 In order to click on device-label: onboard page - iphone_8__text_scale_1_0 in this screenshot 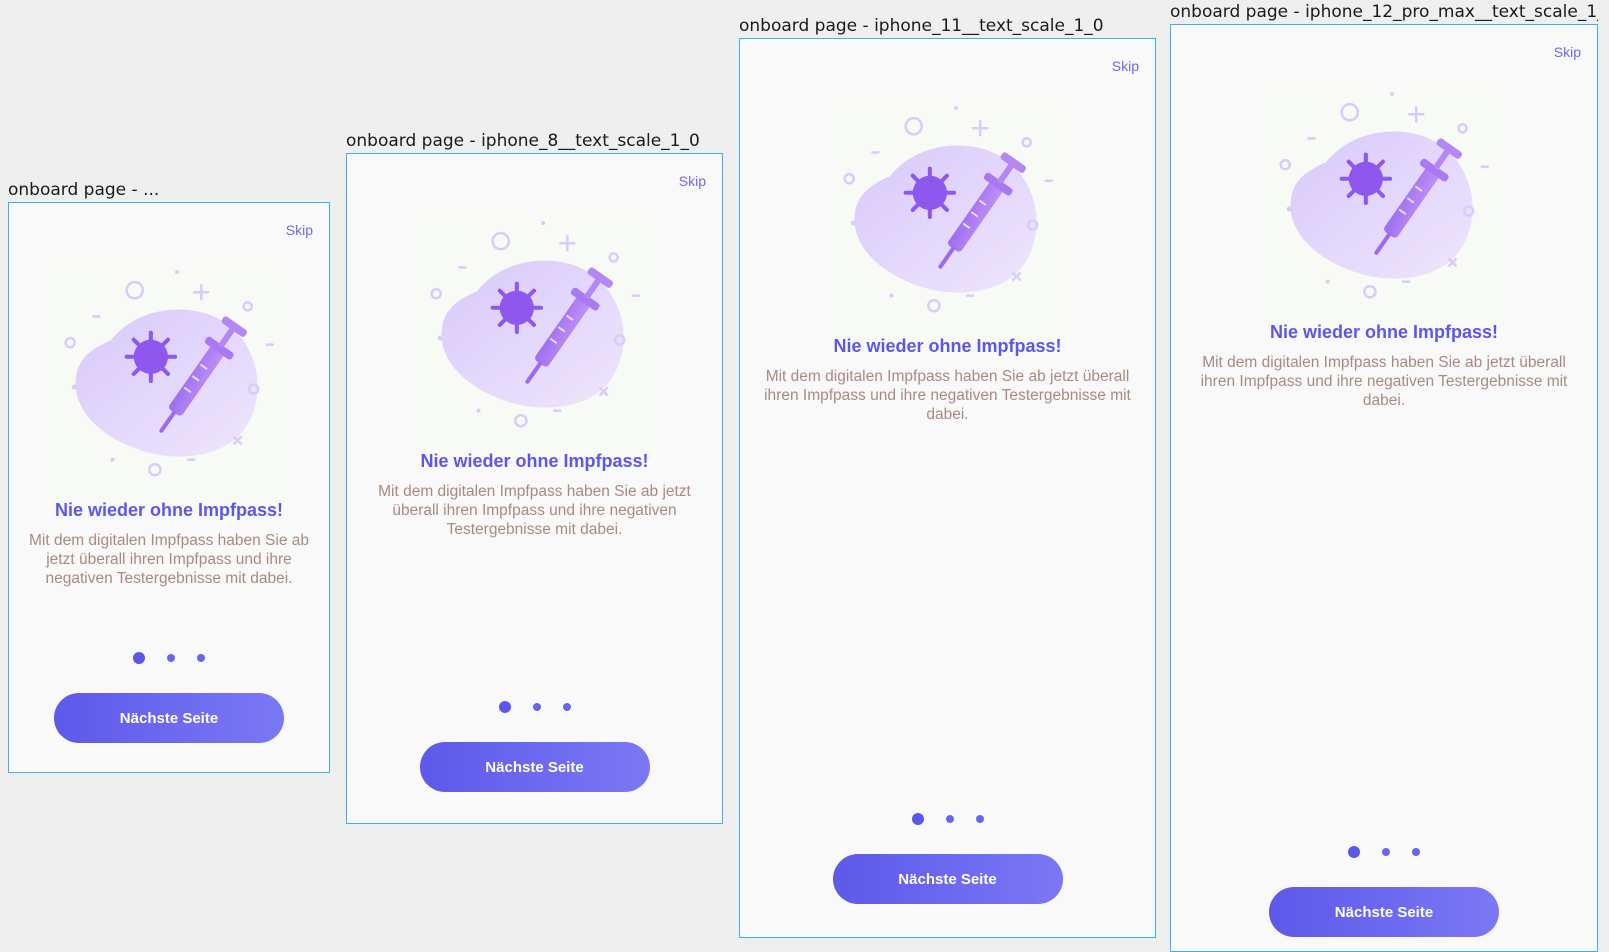, I will do `click(534, 141)`.